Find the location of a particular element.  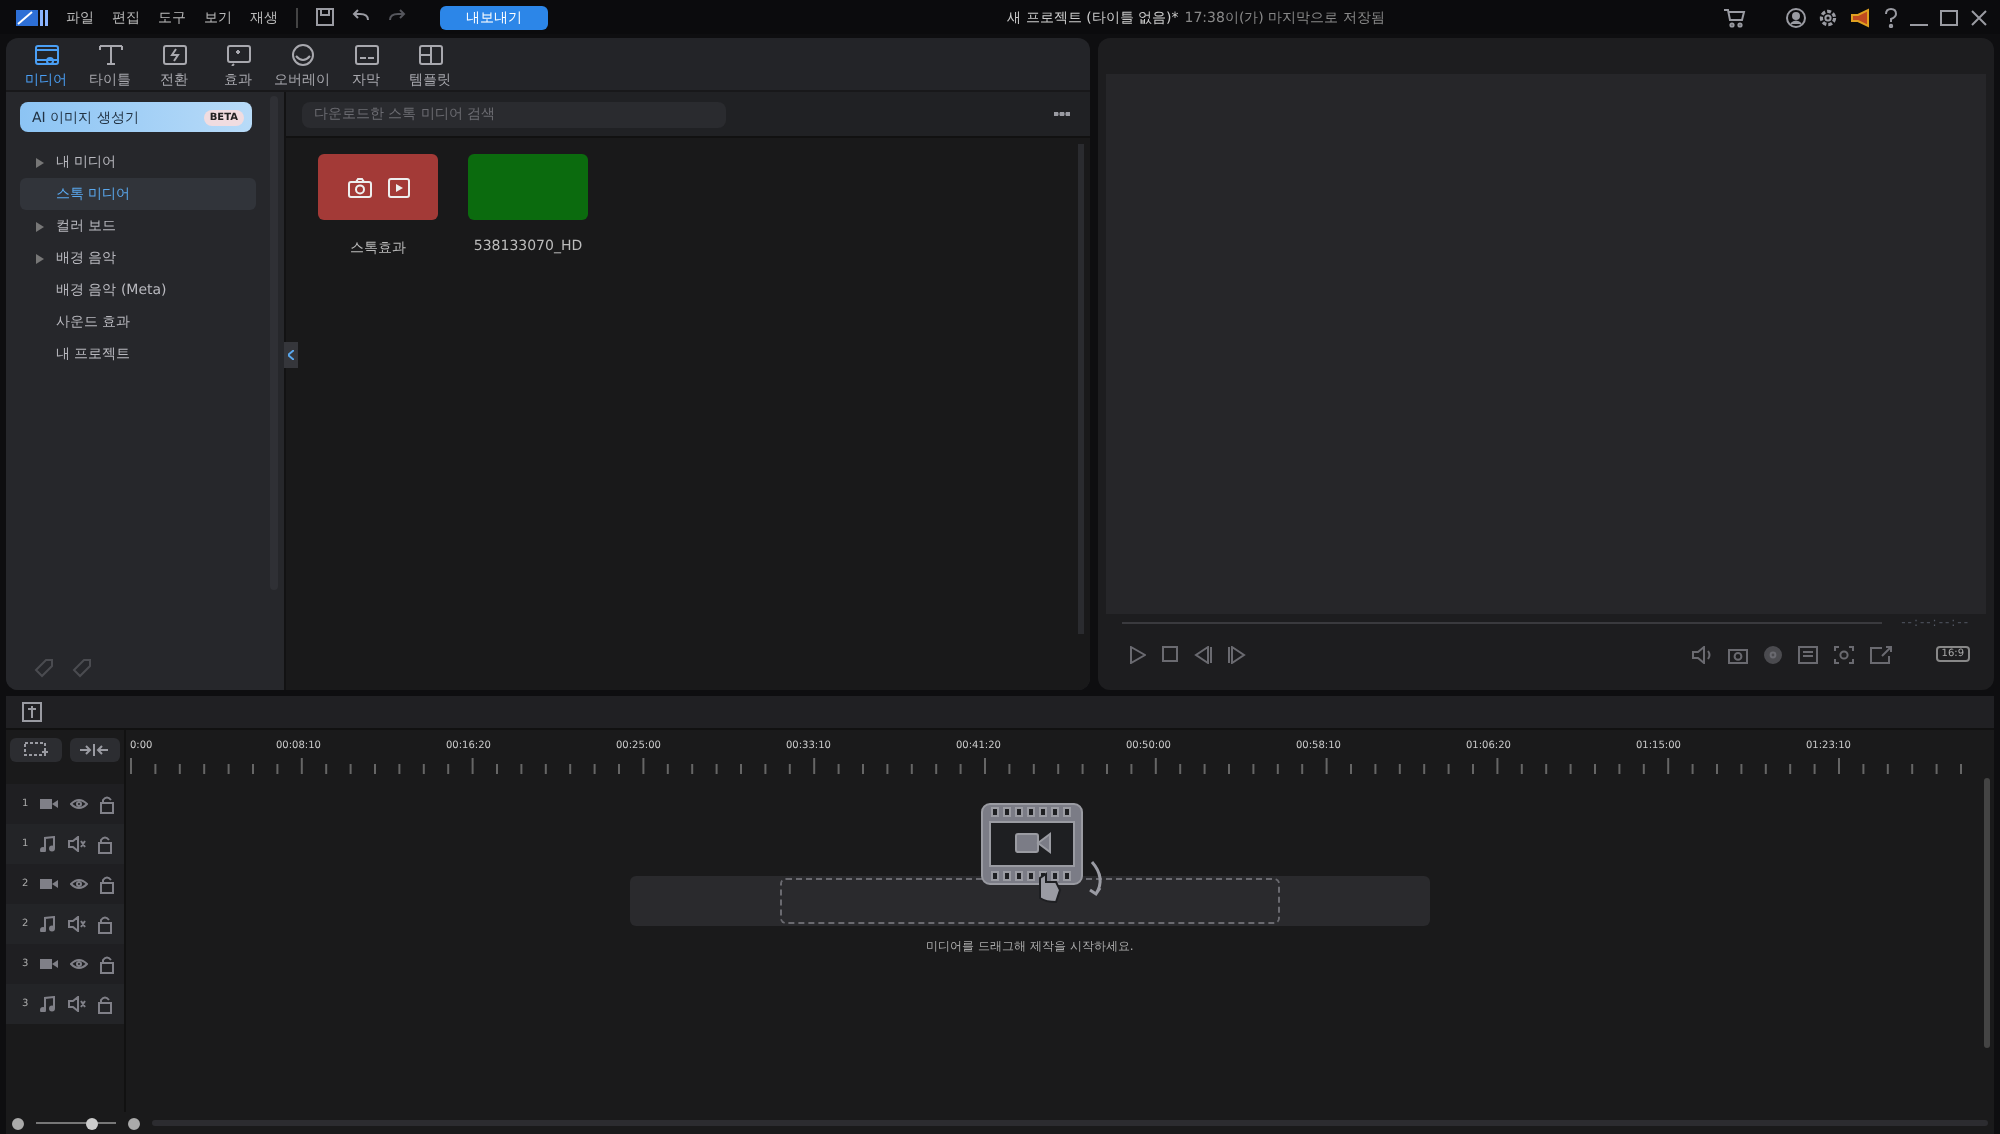

track-manager-icon is located at coordinates (32, 712).